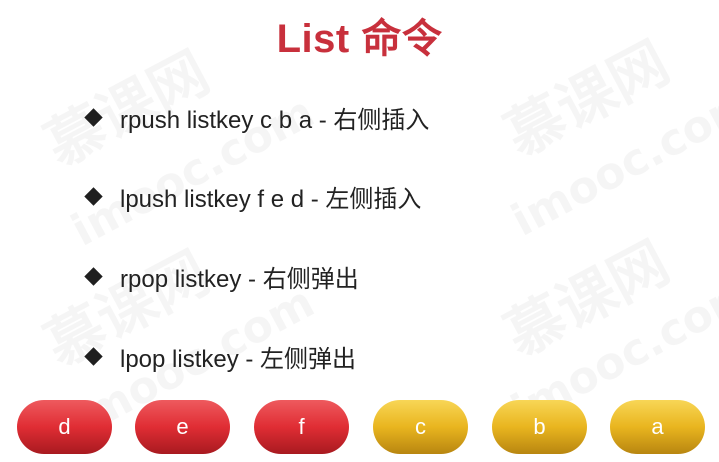  I want to click on list-item: lpush listkey f e d - 左侧插入, so click(252, 196).